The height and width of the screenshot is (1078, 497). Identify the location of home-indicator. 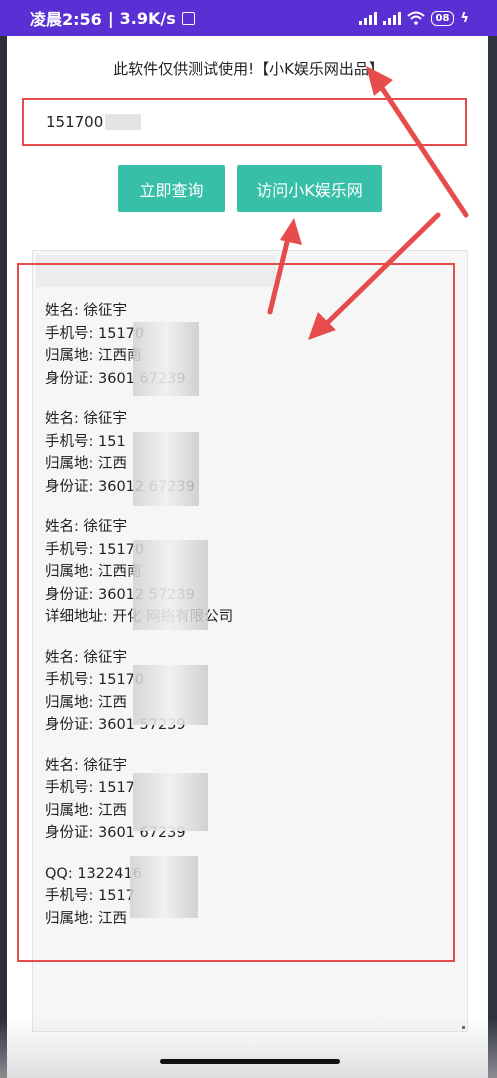
(250, 1061).